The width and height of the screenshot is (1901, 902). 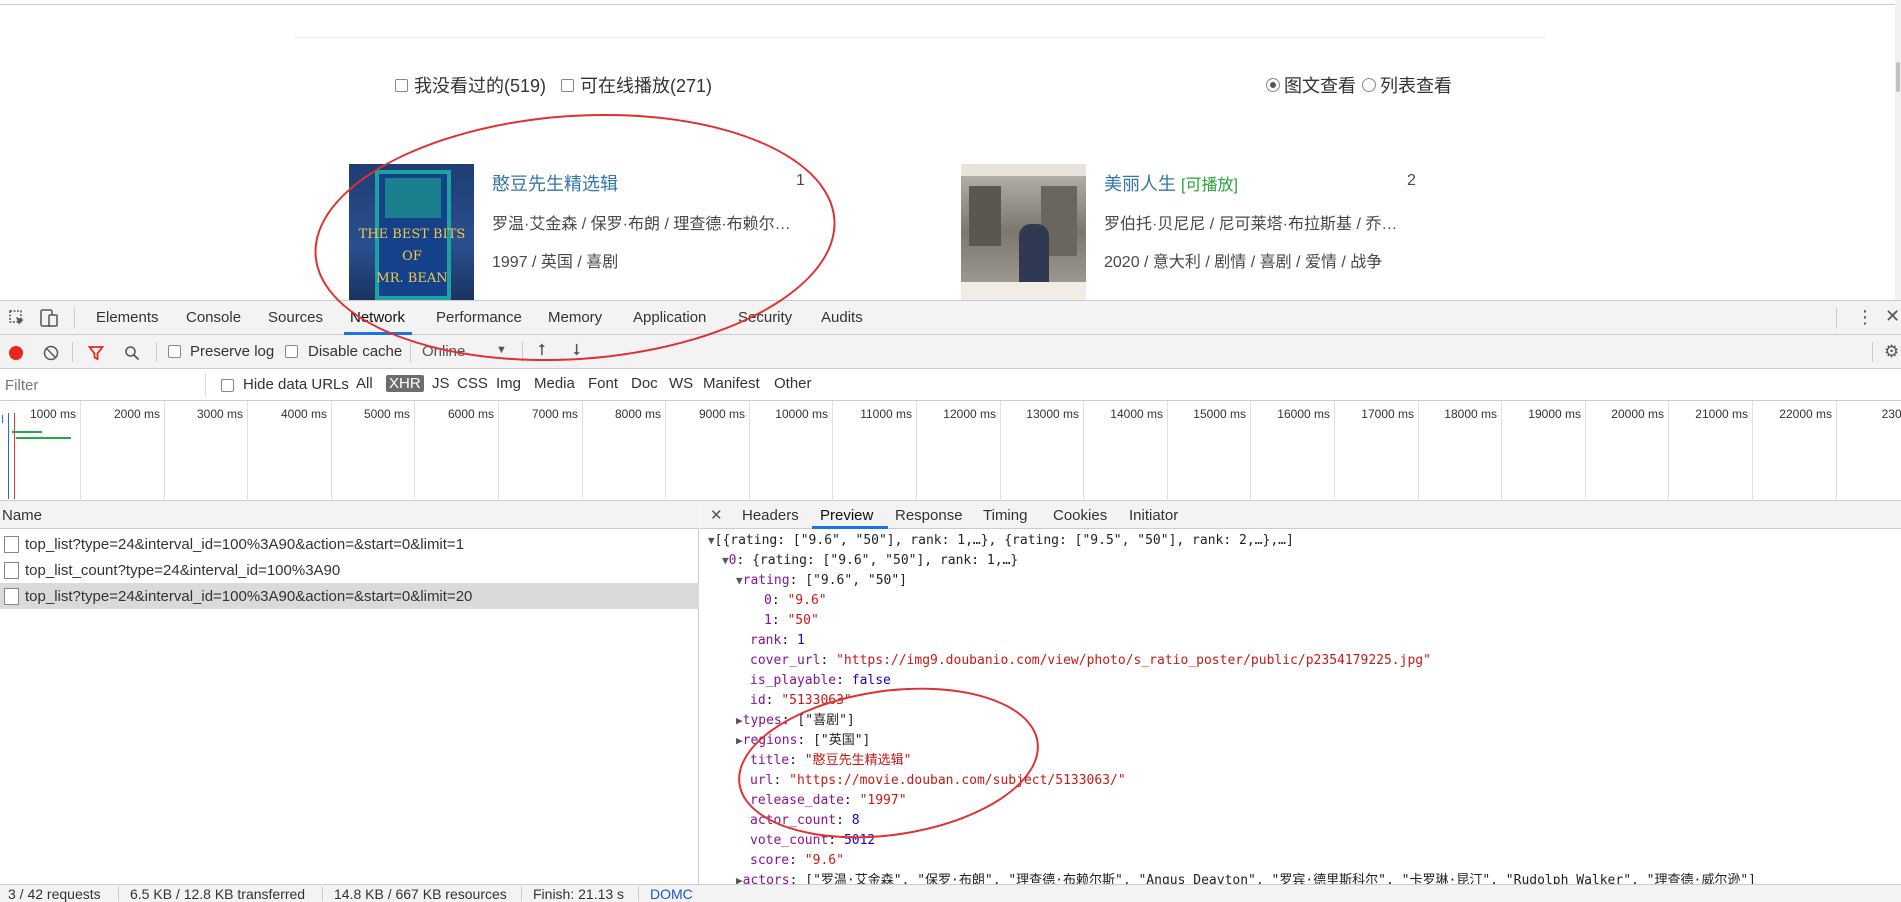 I want to click on radio-selected, so click(x=1273, y=85).